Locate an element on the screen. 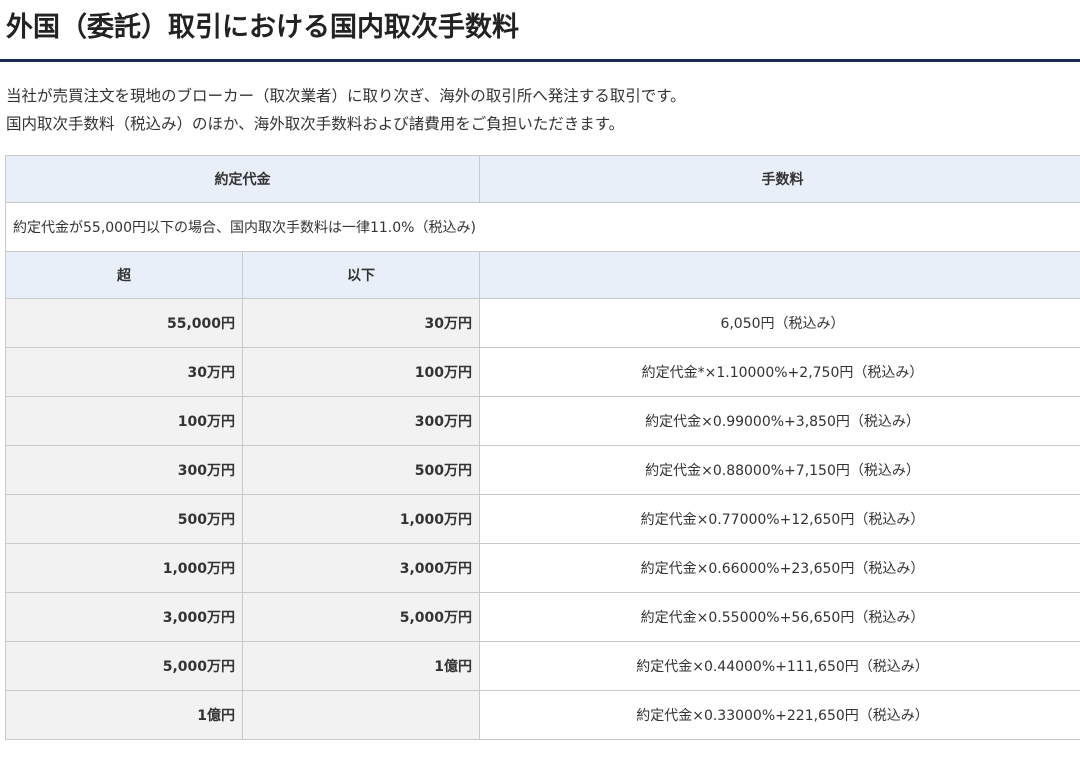  cell-over: 1,000万円 is located at coordinates (124, 568).